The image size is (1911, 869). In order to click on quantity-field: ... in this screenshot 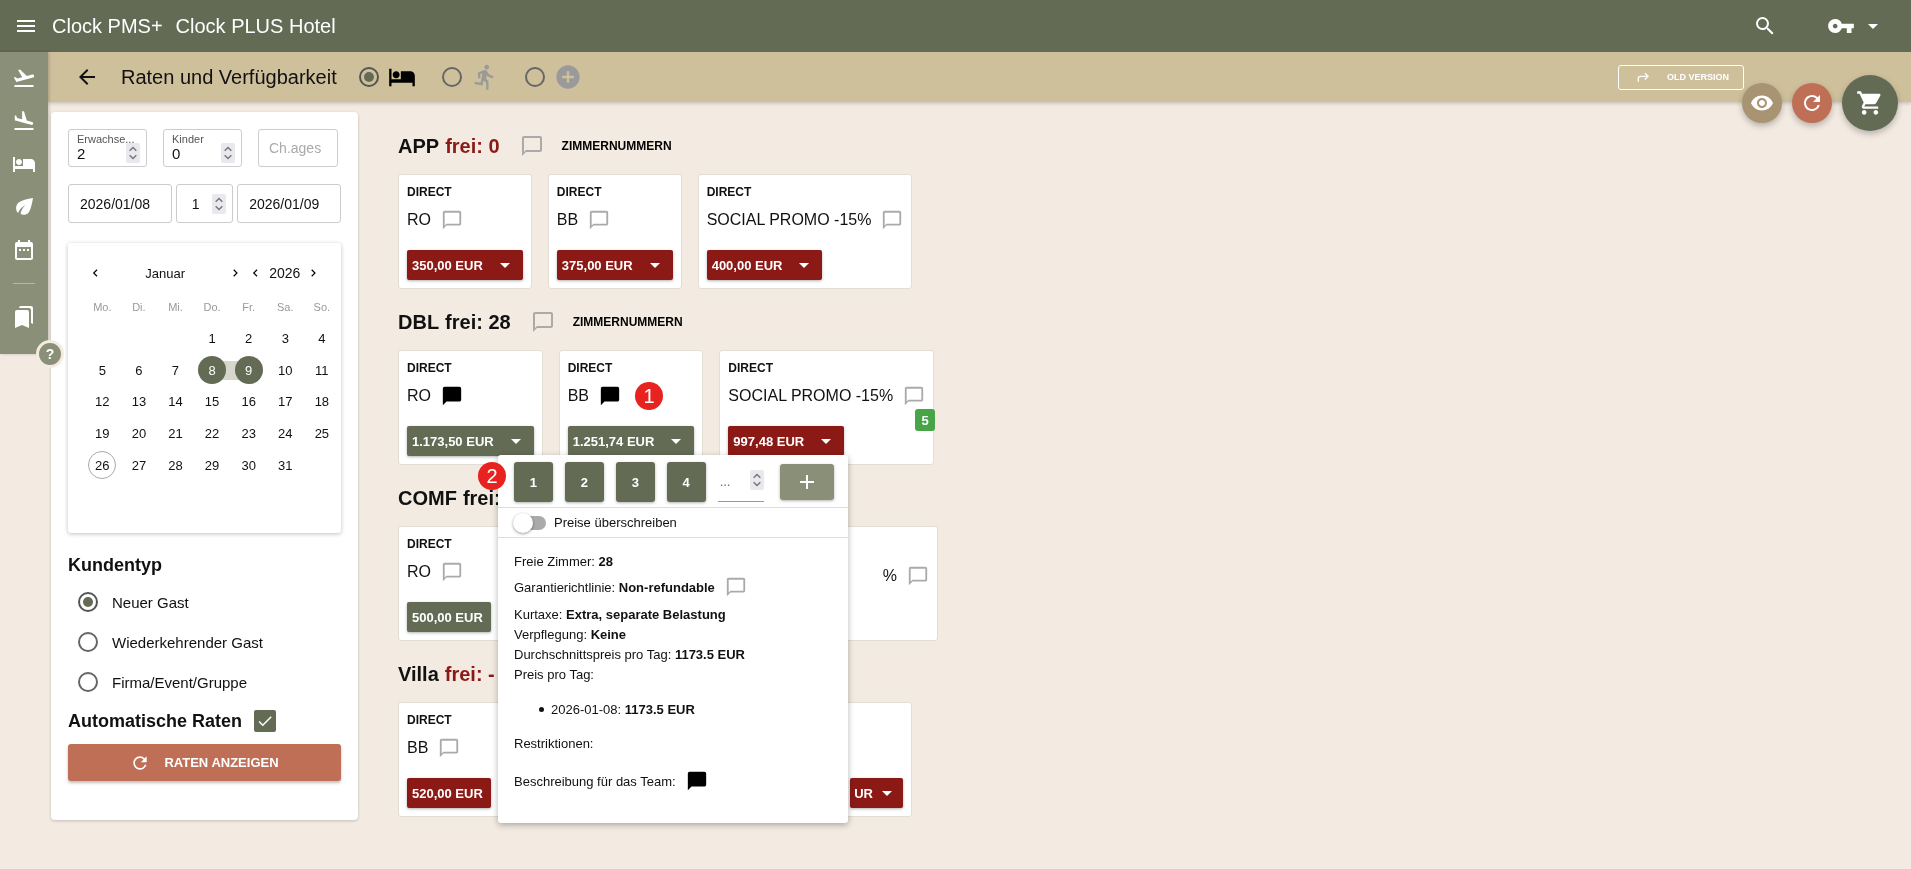, I will do `click(734, 481)`.